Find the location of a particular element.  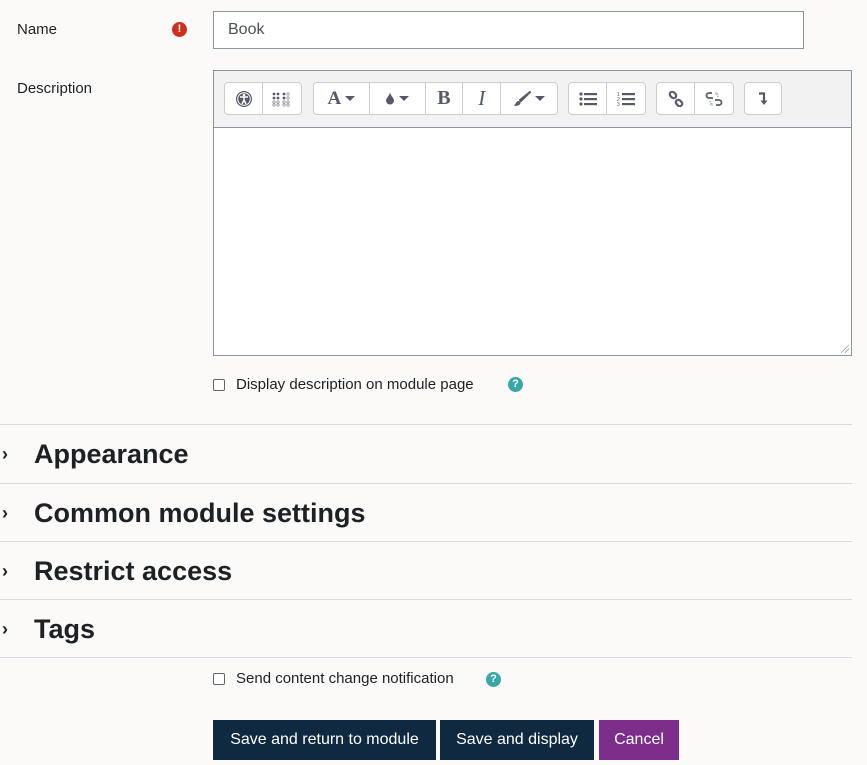

toolbar-group-accessibility is located at coordinates (263, 98).